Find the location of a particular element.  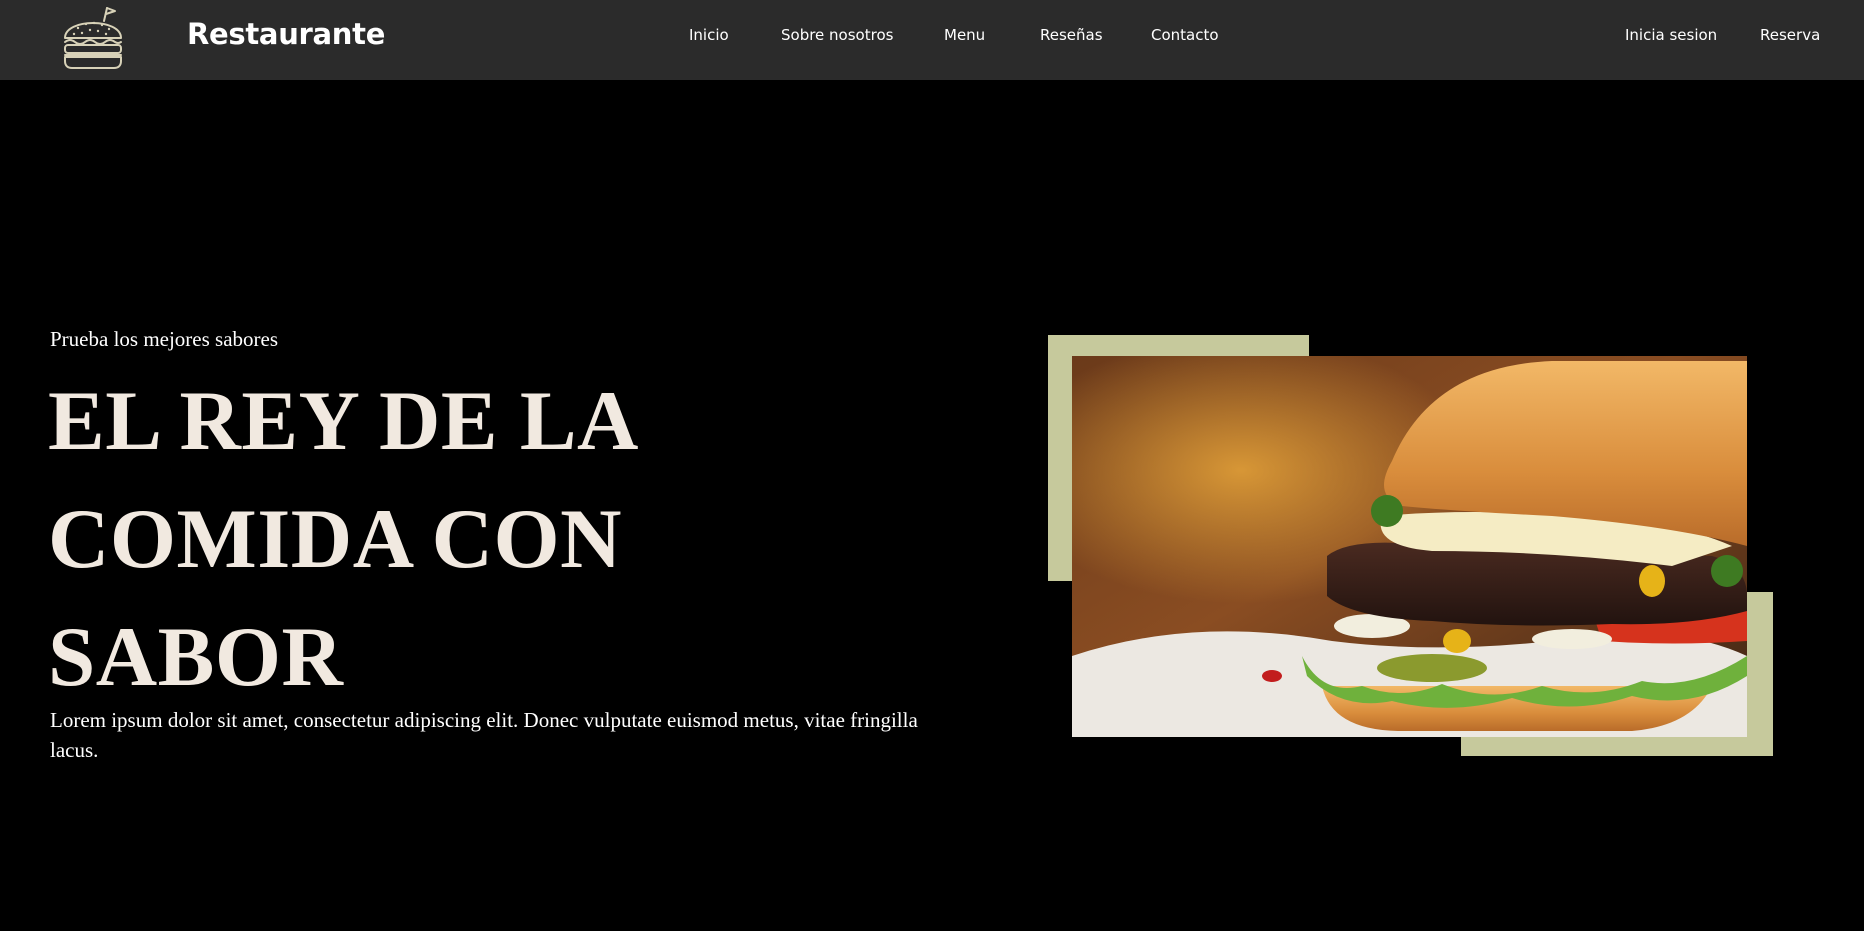

hero-kicker: Prueba los mejores sabores is located at coordinates (164, 339).